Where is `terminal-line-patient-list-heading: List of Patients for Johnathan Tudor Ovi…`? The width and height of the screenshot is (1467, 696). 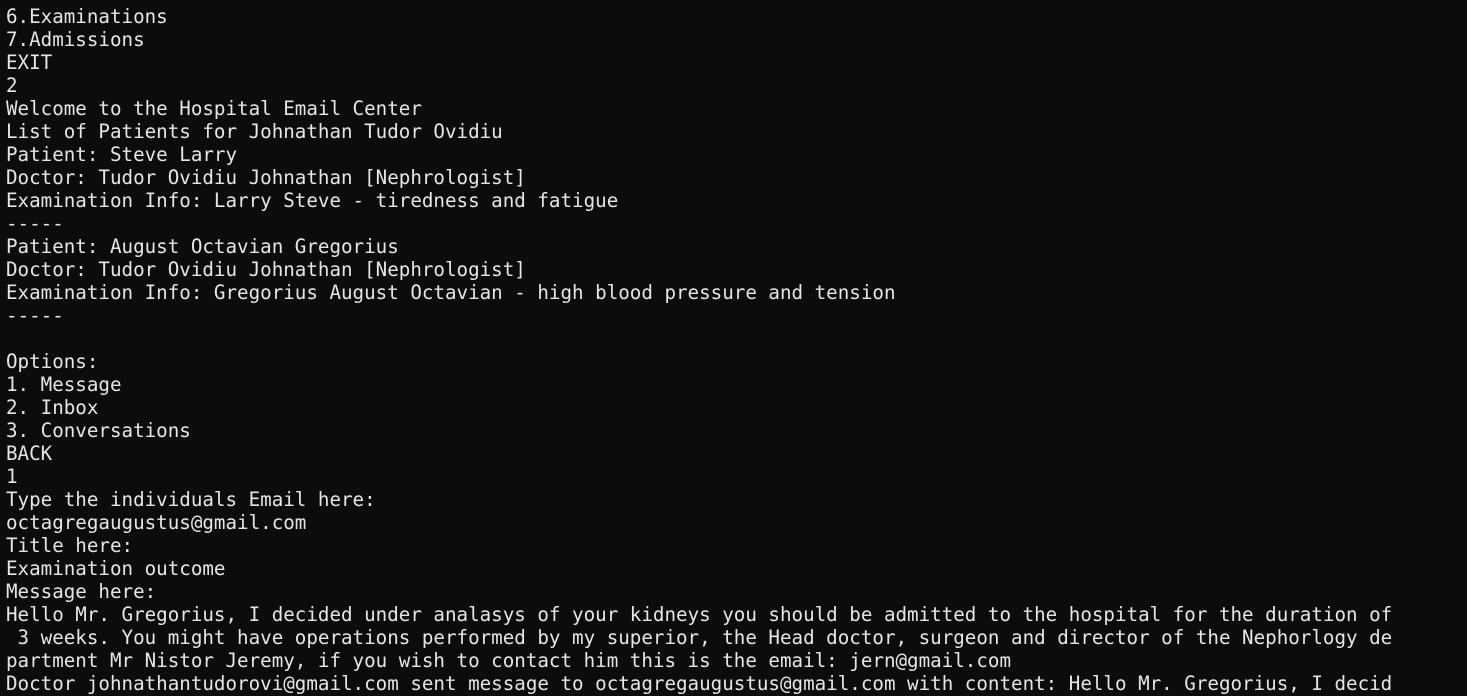
terminal-line-patient-list-heading: List of Patients for Johnathan Tudor Ovi… is located at coordinates (254, 131).